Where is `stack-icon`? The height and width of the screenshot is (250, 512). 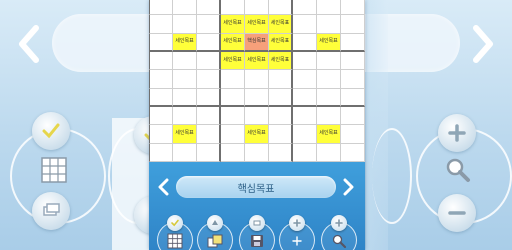 stack-icon is located at coordinates (257, 223).